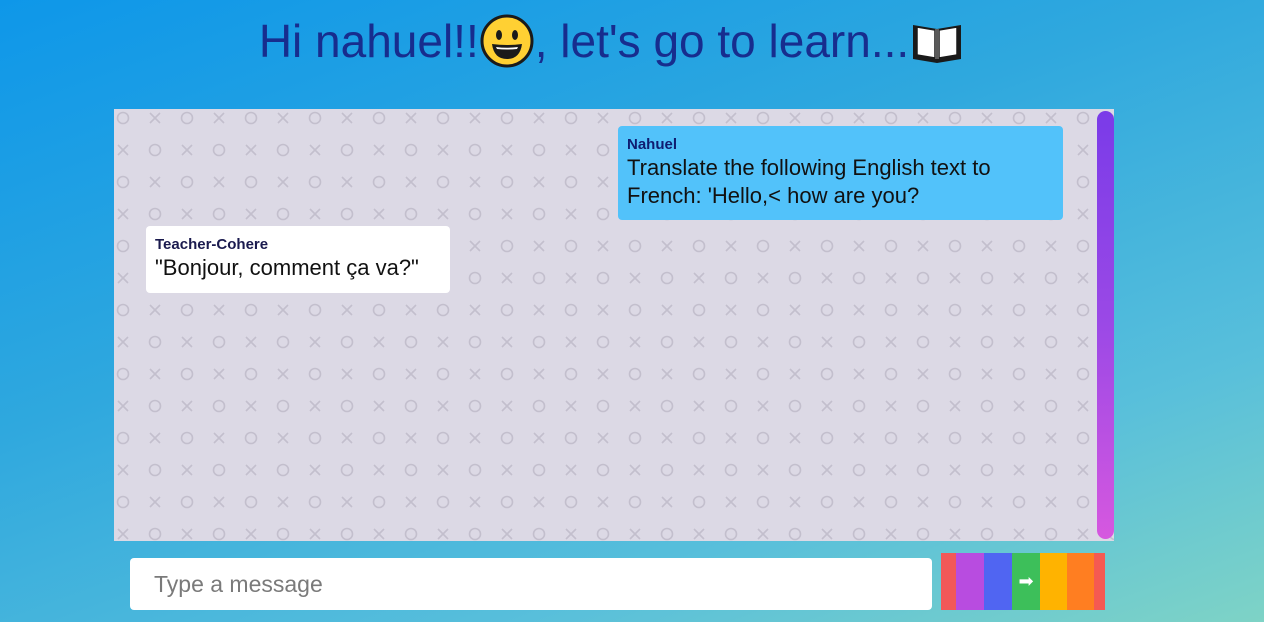 This screenshot has height=622, width=1264. Describe the element at coordinates (368, 41) in the screenshot. I see `greeting-prefix: Hi nahuel!!` at that location.